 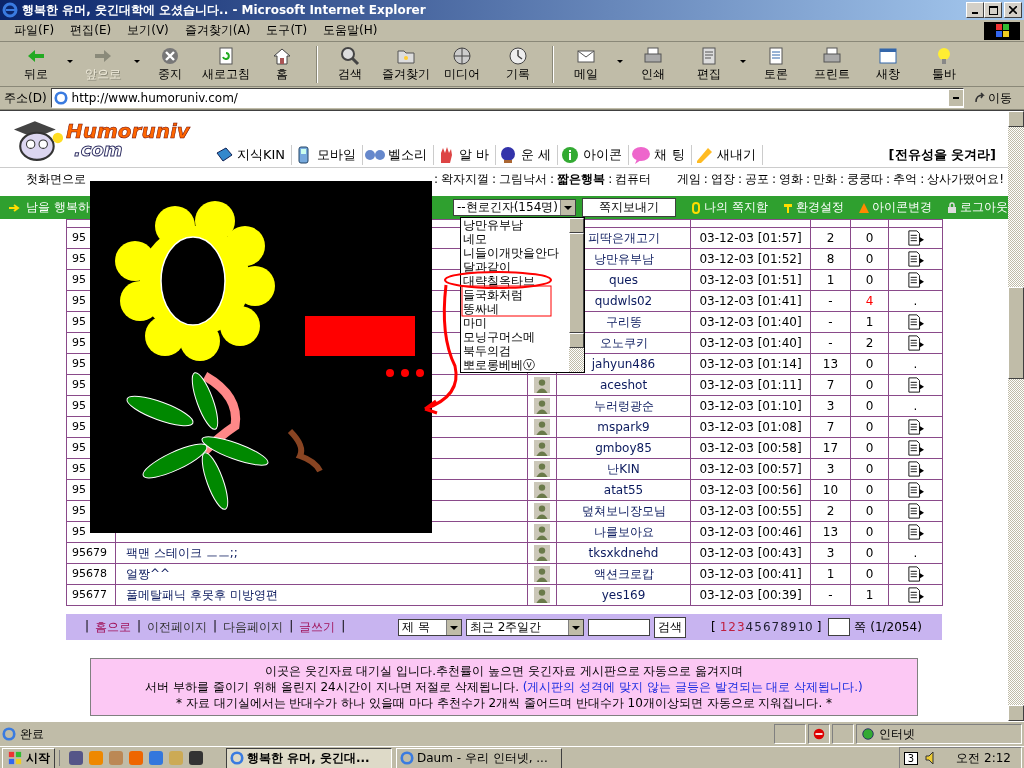 What do you see at coordinates (406, 64) in the screenshot?
I see `toolbar-button: 즐겨찾기` at bounding box center [406, 64].